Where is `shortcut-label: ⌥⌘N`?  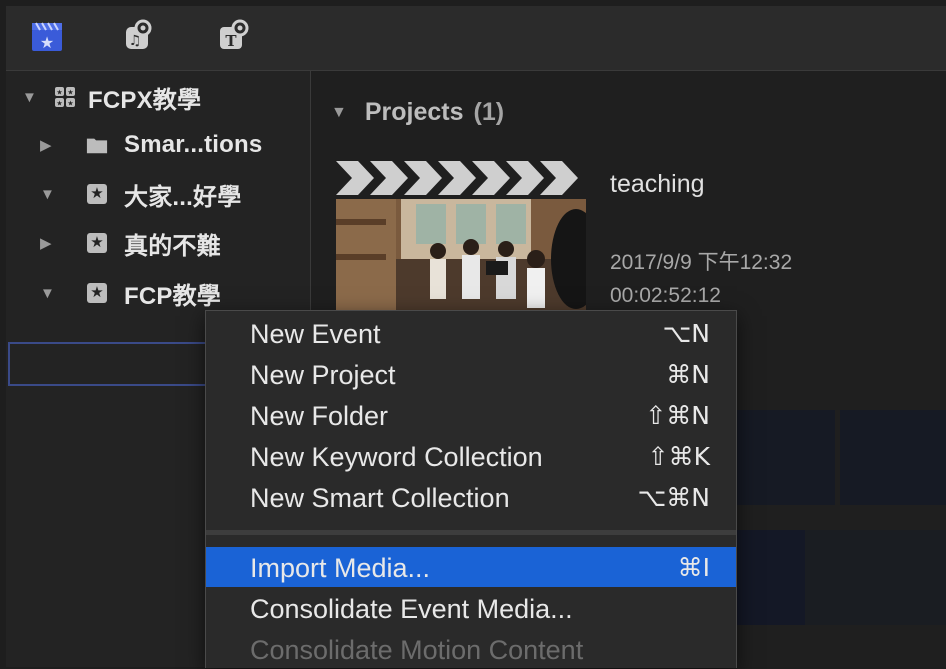 shortcut-label: ⌥⌘N is located at coordinates (673, 497).